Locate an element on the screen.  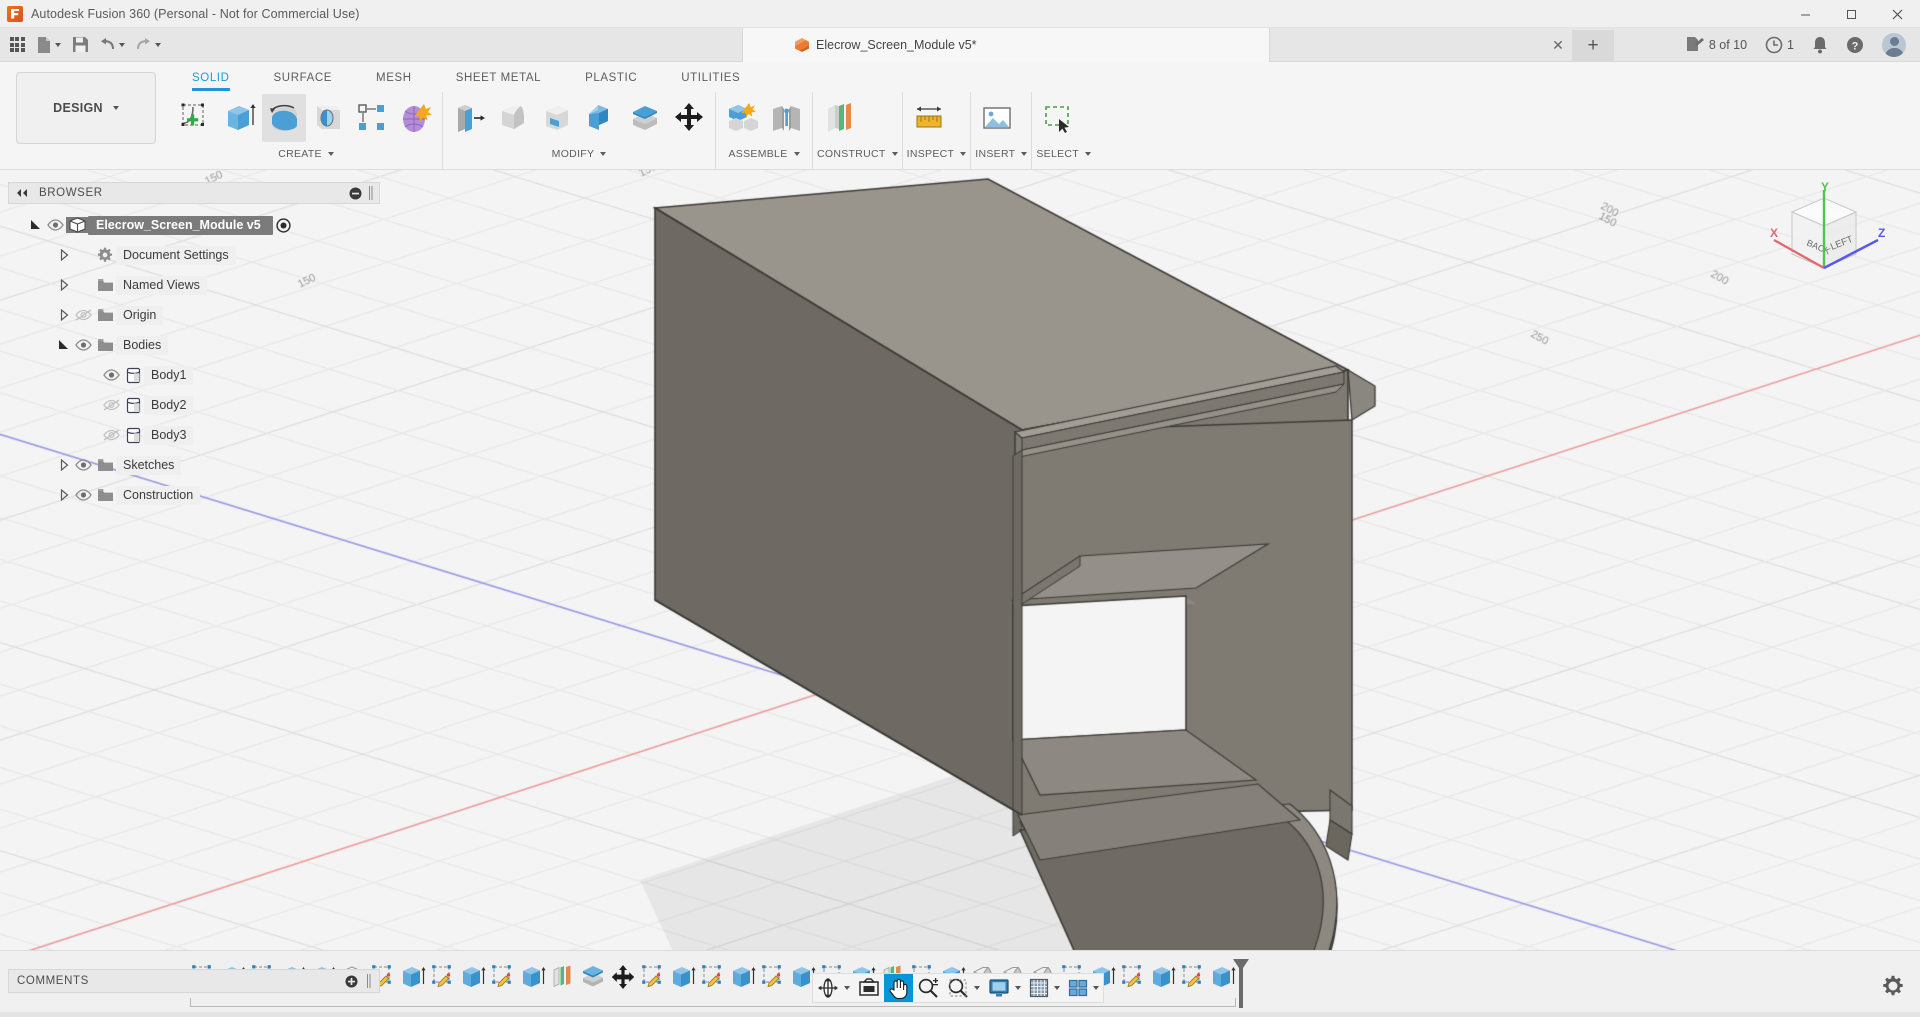
timeline-settings-button is located at coordinates (1893, 986).